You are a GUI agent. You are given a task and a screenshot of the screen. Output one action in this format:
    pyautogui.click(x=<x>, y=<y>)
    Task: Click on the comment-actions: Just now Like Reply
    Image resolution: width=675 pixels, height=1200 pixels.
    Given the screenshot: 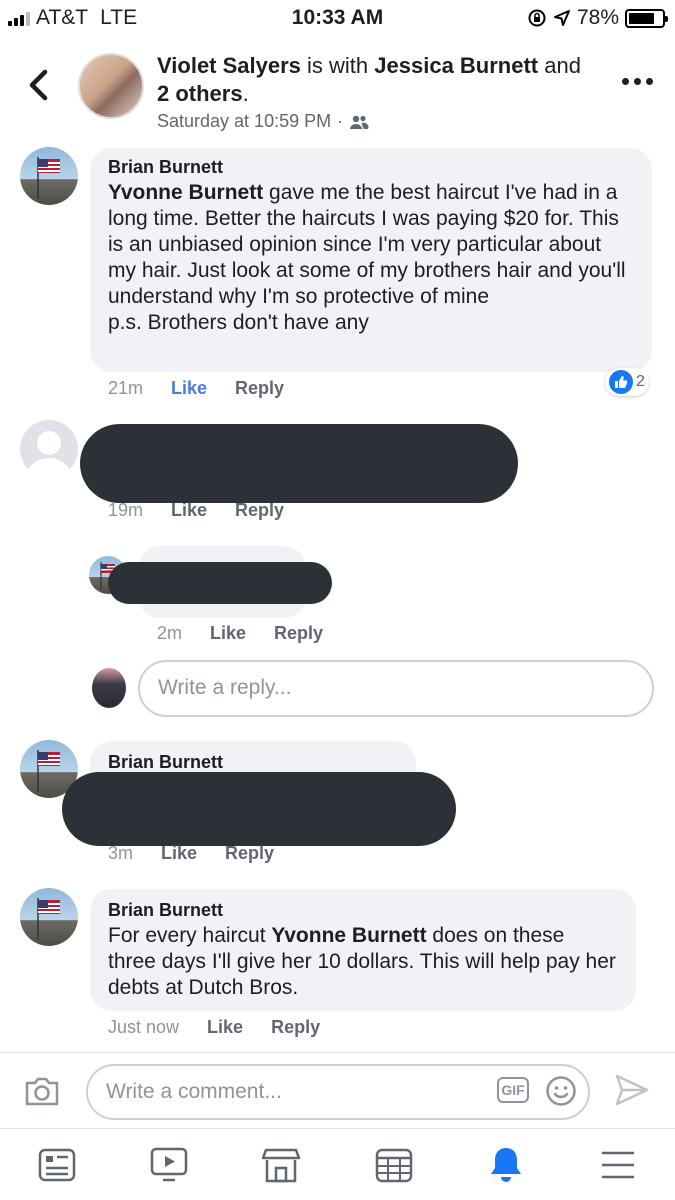 What is the action you would take?
    pyautogui.click(x=214, y=1027)
    